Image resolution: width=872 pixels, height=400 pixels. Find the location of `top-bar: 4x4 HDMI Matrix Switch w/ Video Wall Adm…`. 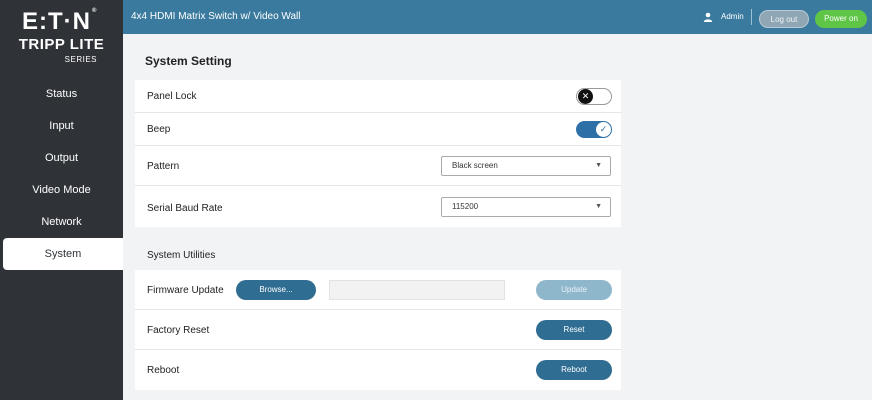

top-bar: 4x4 HDMI Matrix Switch w/ Video Wall Adm… is located at coordinates (497, 17).